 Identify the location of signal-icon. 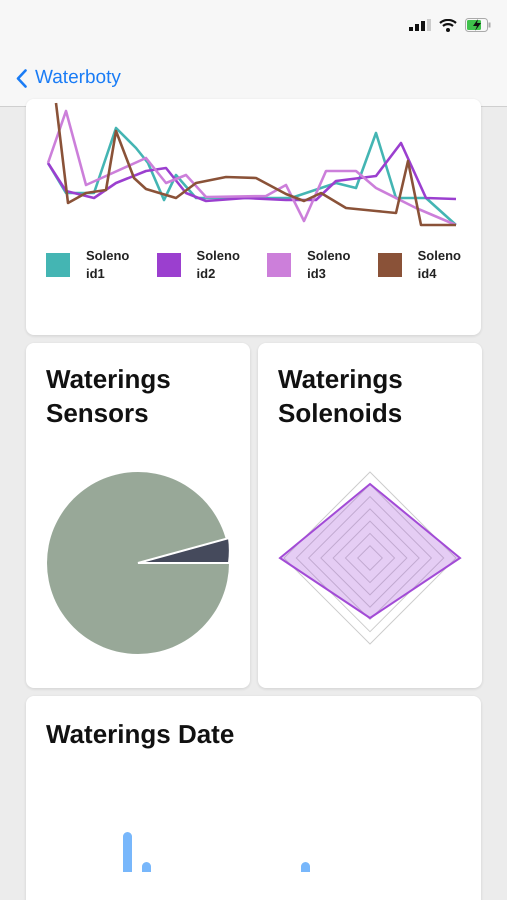
(420, 25).